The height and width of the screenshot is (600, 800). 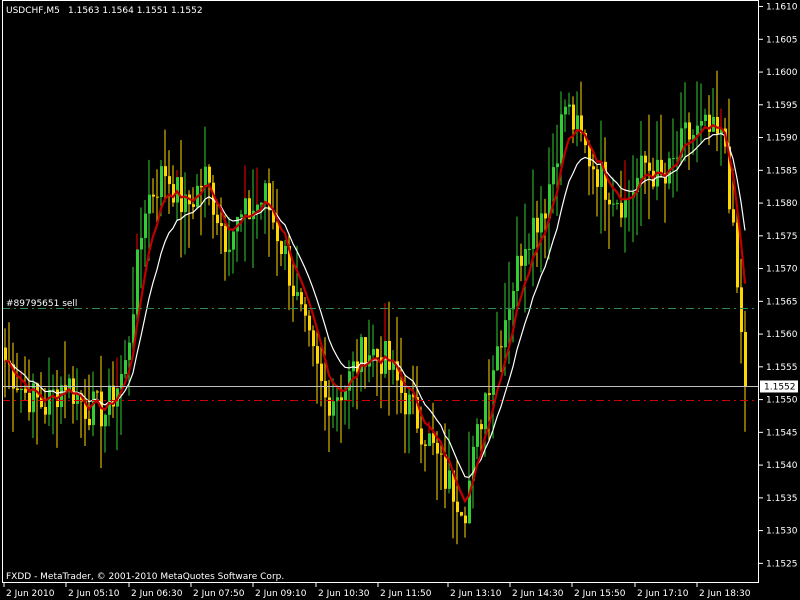 I want to click on x-tick-label: 2 Jun 11:50, so click(x=406, y=594).